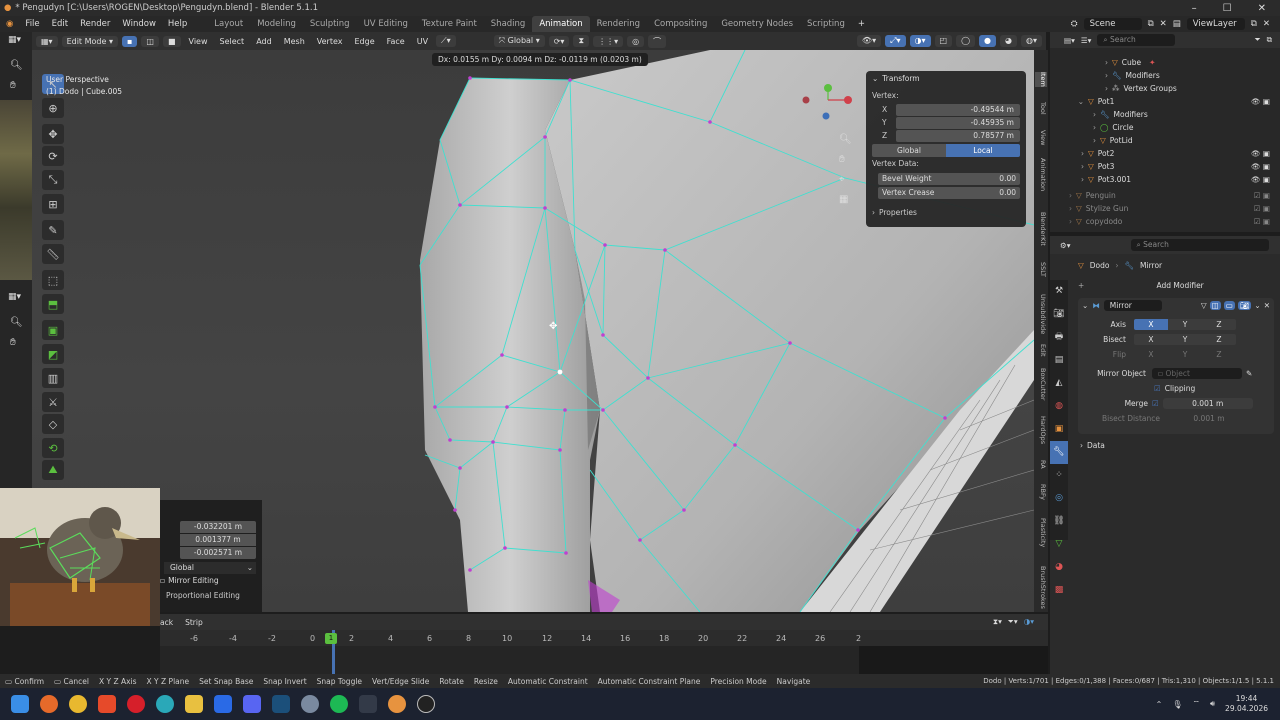  What do you see at coordinates (680, 24) in the screenshot?
I see `tab-compositing: Compositing` at bounding box center [680, 24].